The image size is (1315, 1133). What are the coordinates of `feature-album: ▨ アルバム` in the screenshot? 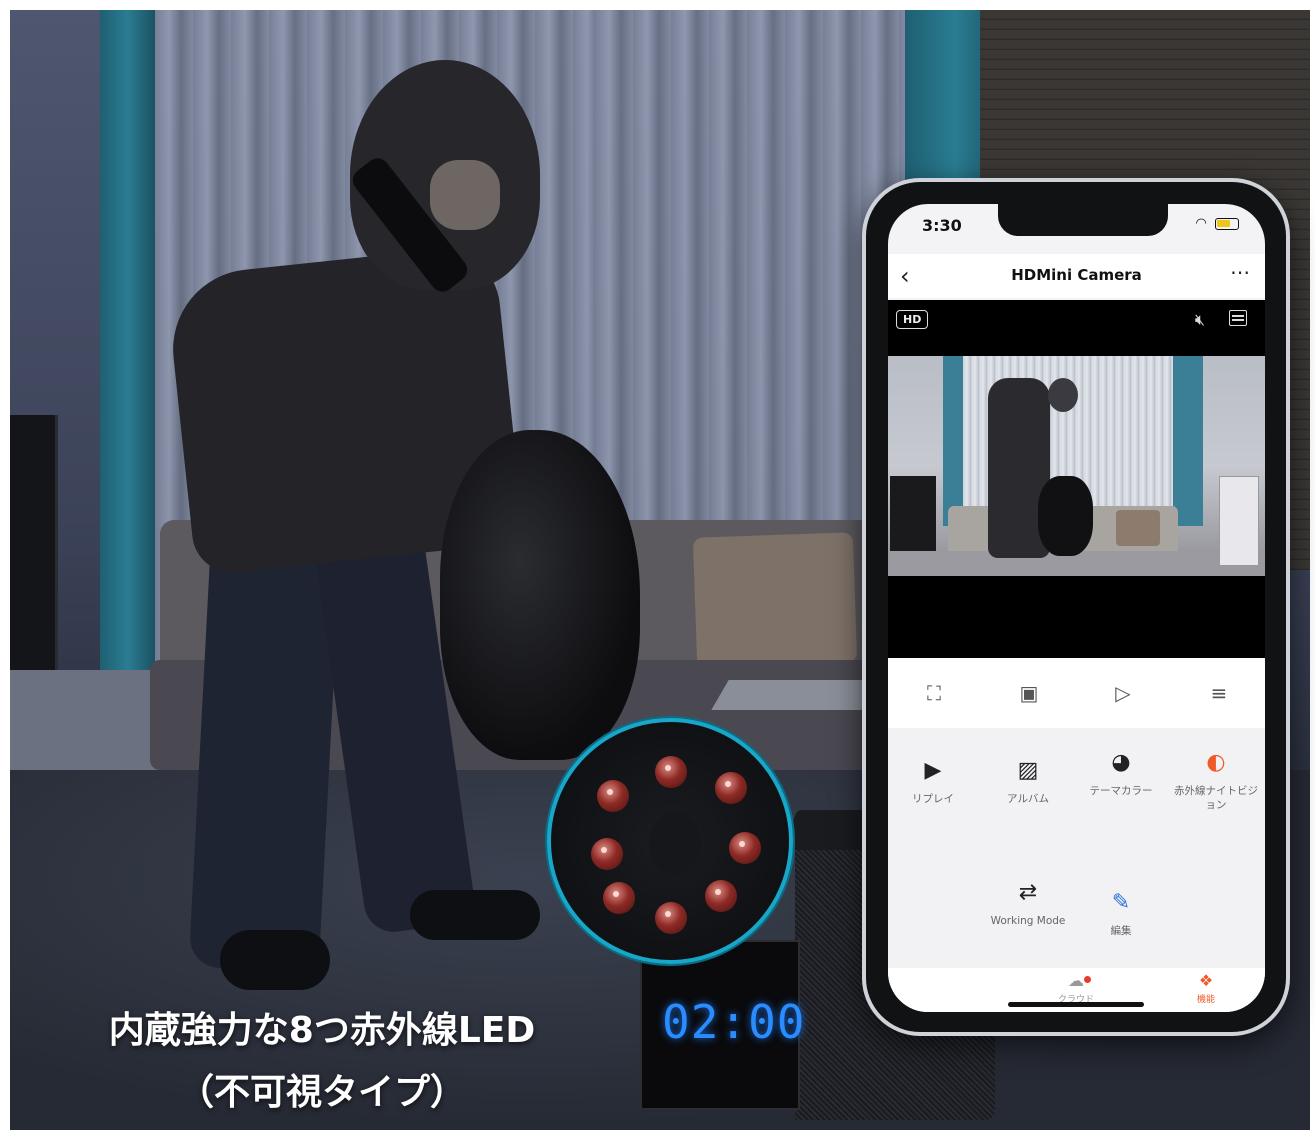 It's located at (1028, 781).